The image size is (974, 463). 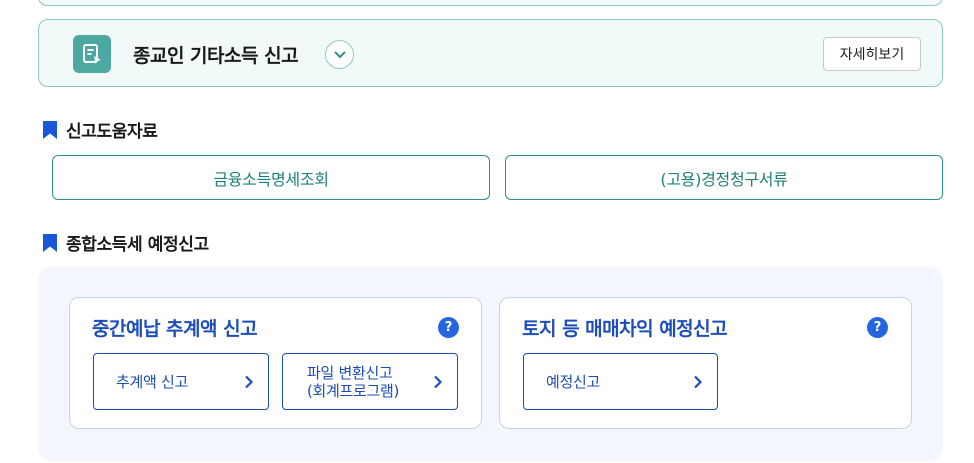 I want to click on correction-claim-documents-button: (고용)경정청구서류, so click(x=724, y=177).